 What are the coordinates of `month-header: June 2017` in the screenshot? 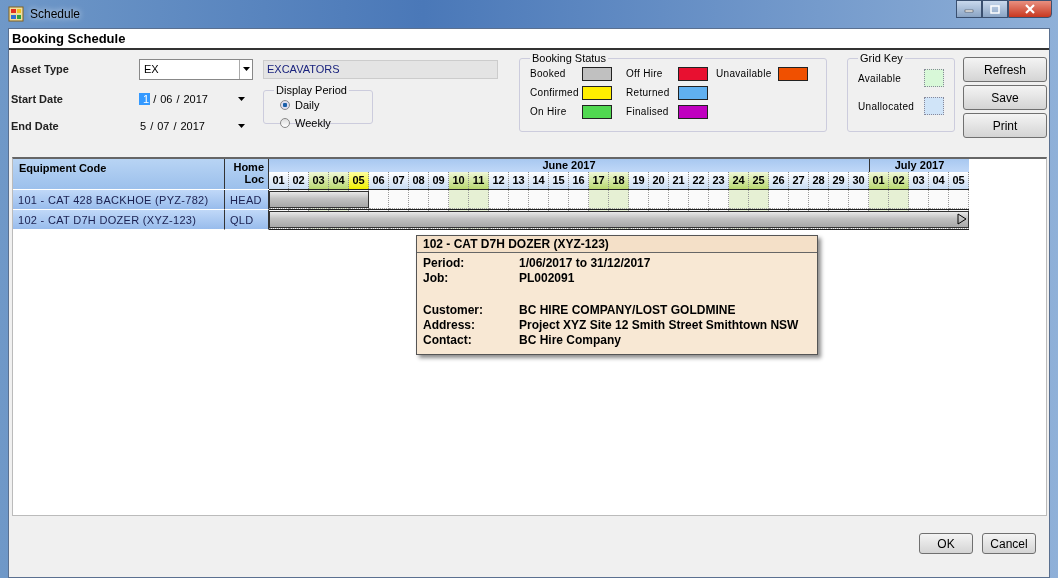 It's located at (569, 165).